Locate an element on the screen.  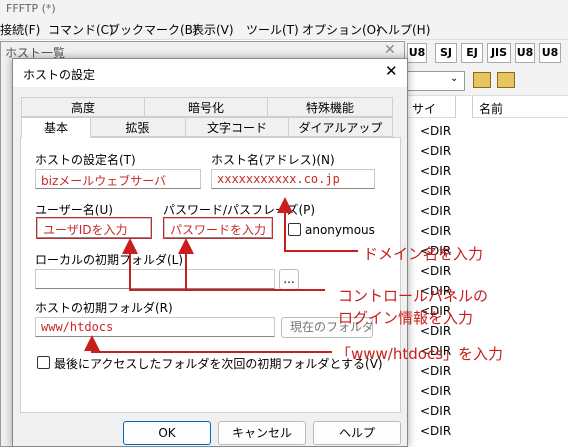
domain-arrow is located at coordinates (317, 224).